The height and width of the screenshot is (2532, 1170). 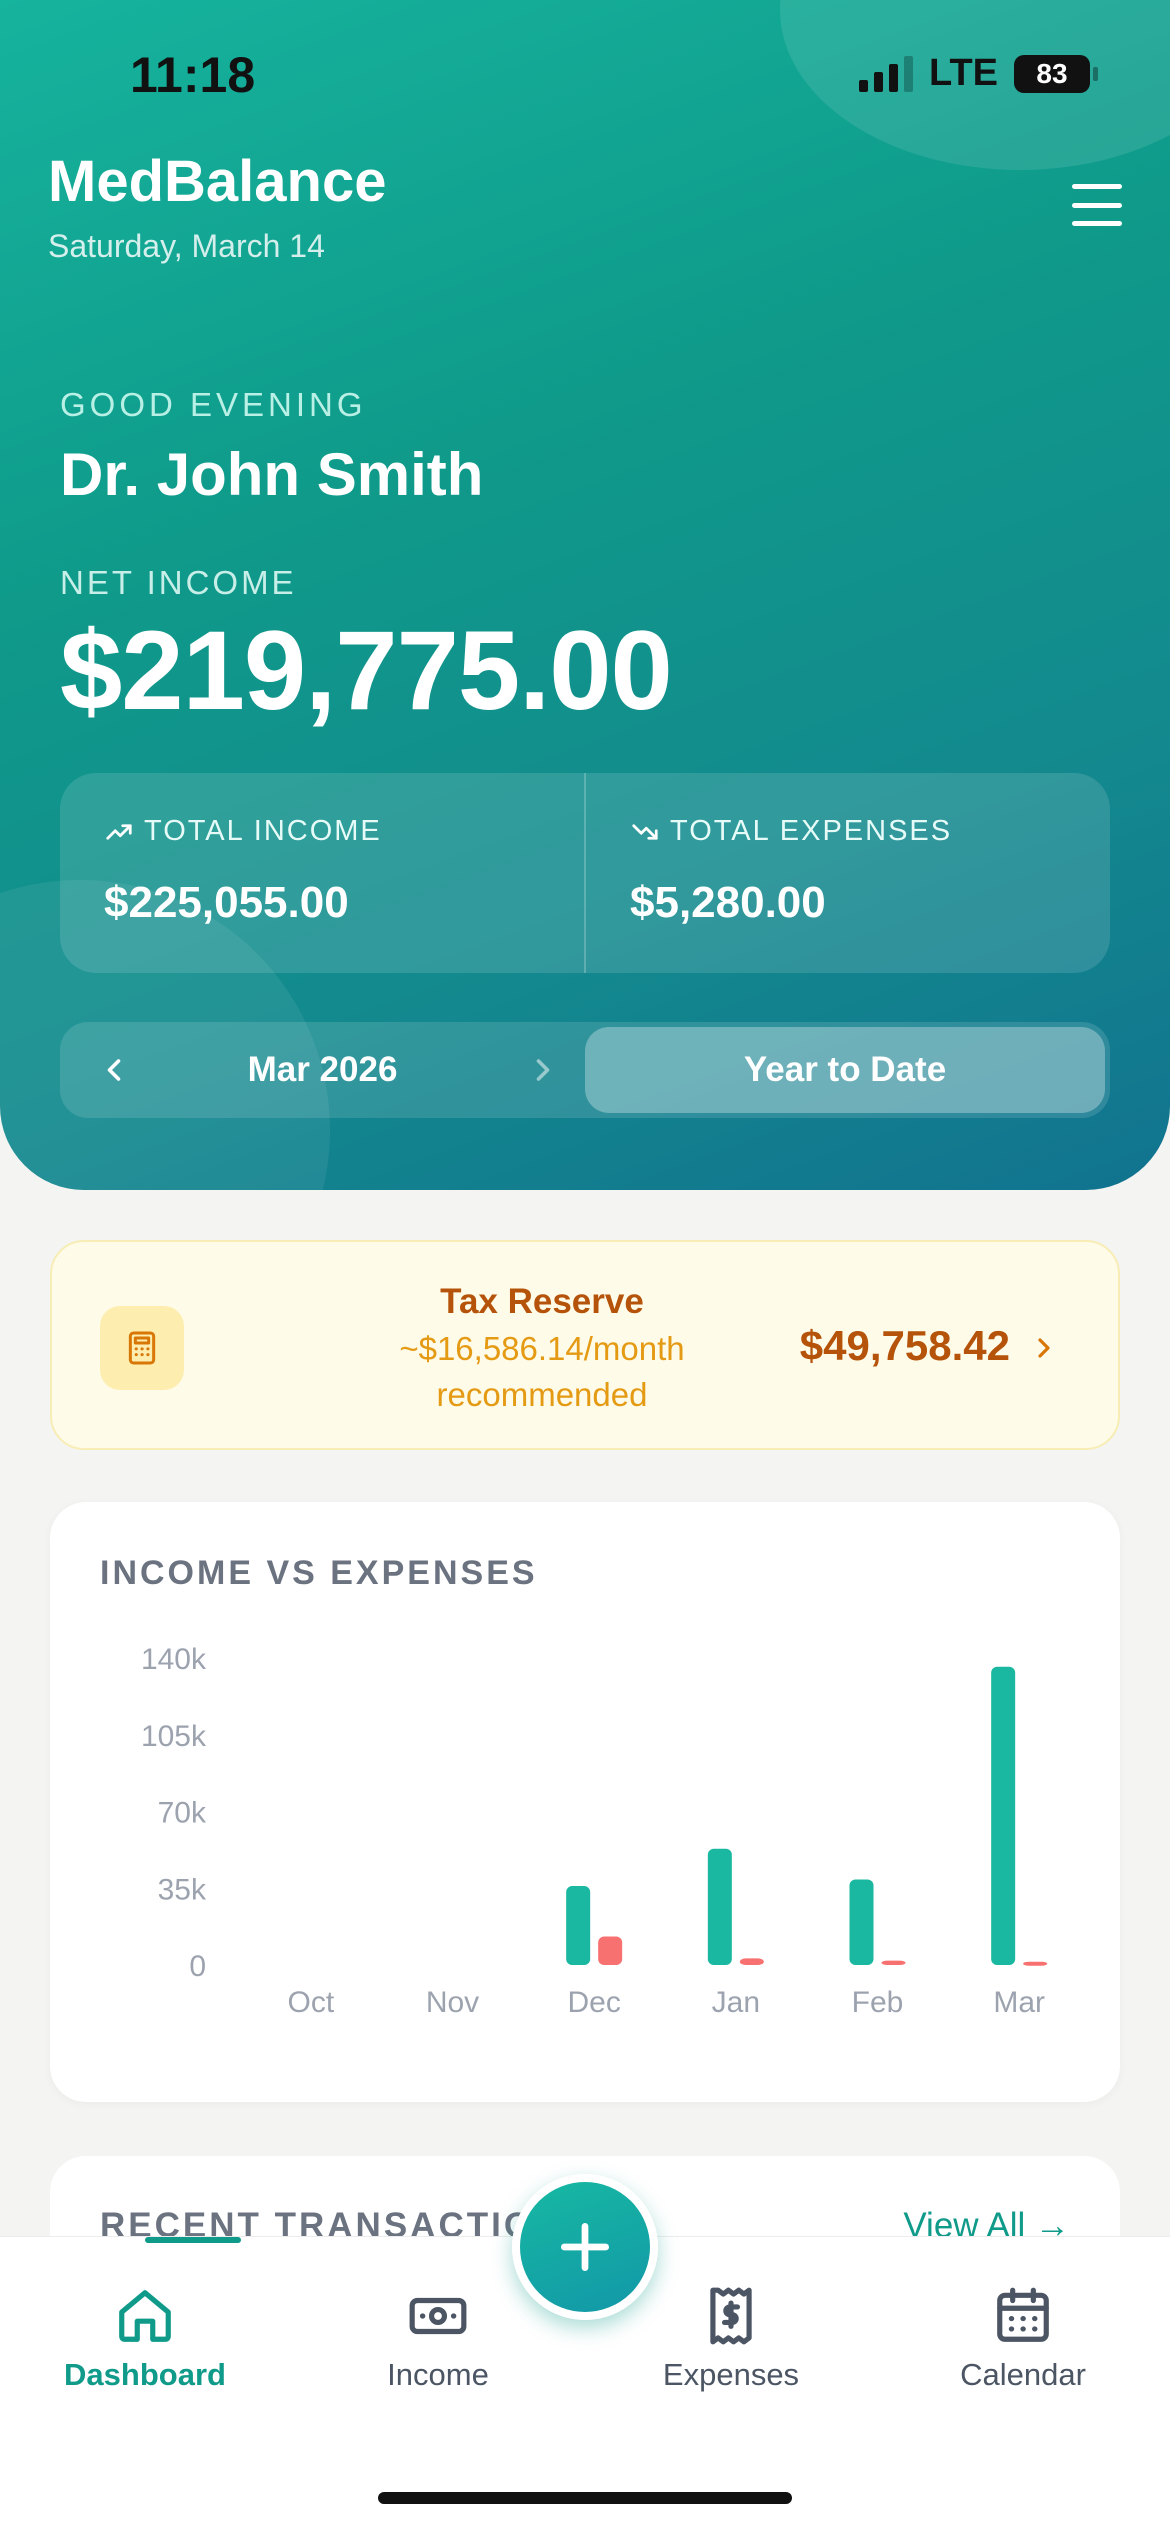 What do you see at coordinates (847, 873) in the screenshot?
I see `total-expenses: TOTAL EXPENSES $5,280.00` at bounding box center [847, 873].